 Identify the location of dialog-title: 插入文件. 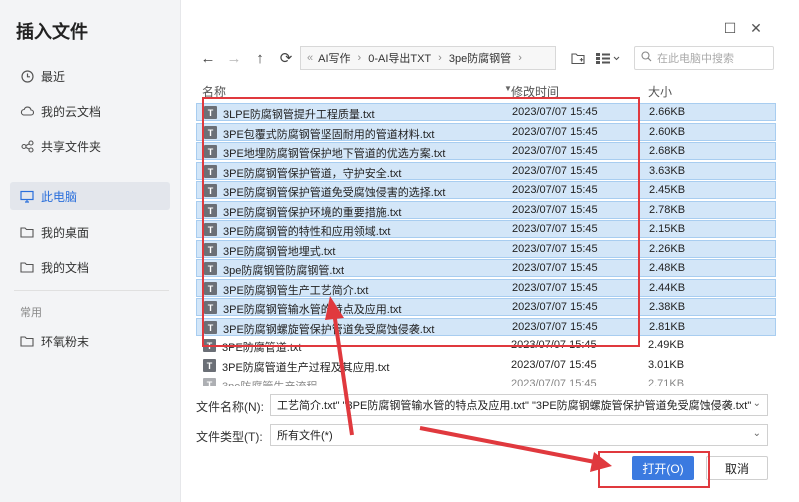
(52, 32).